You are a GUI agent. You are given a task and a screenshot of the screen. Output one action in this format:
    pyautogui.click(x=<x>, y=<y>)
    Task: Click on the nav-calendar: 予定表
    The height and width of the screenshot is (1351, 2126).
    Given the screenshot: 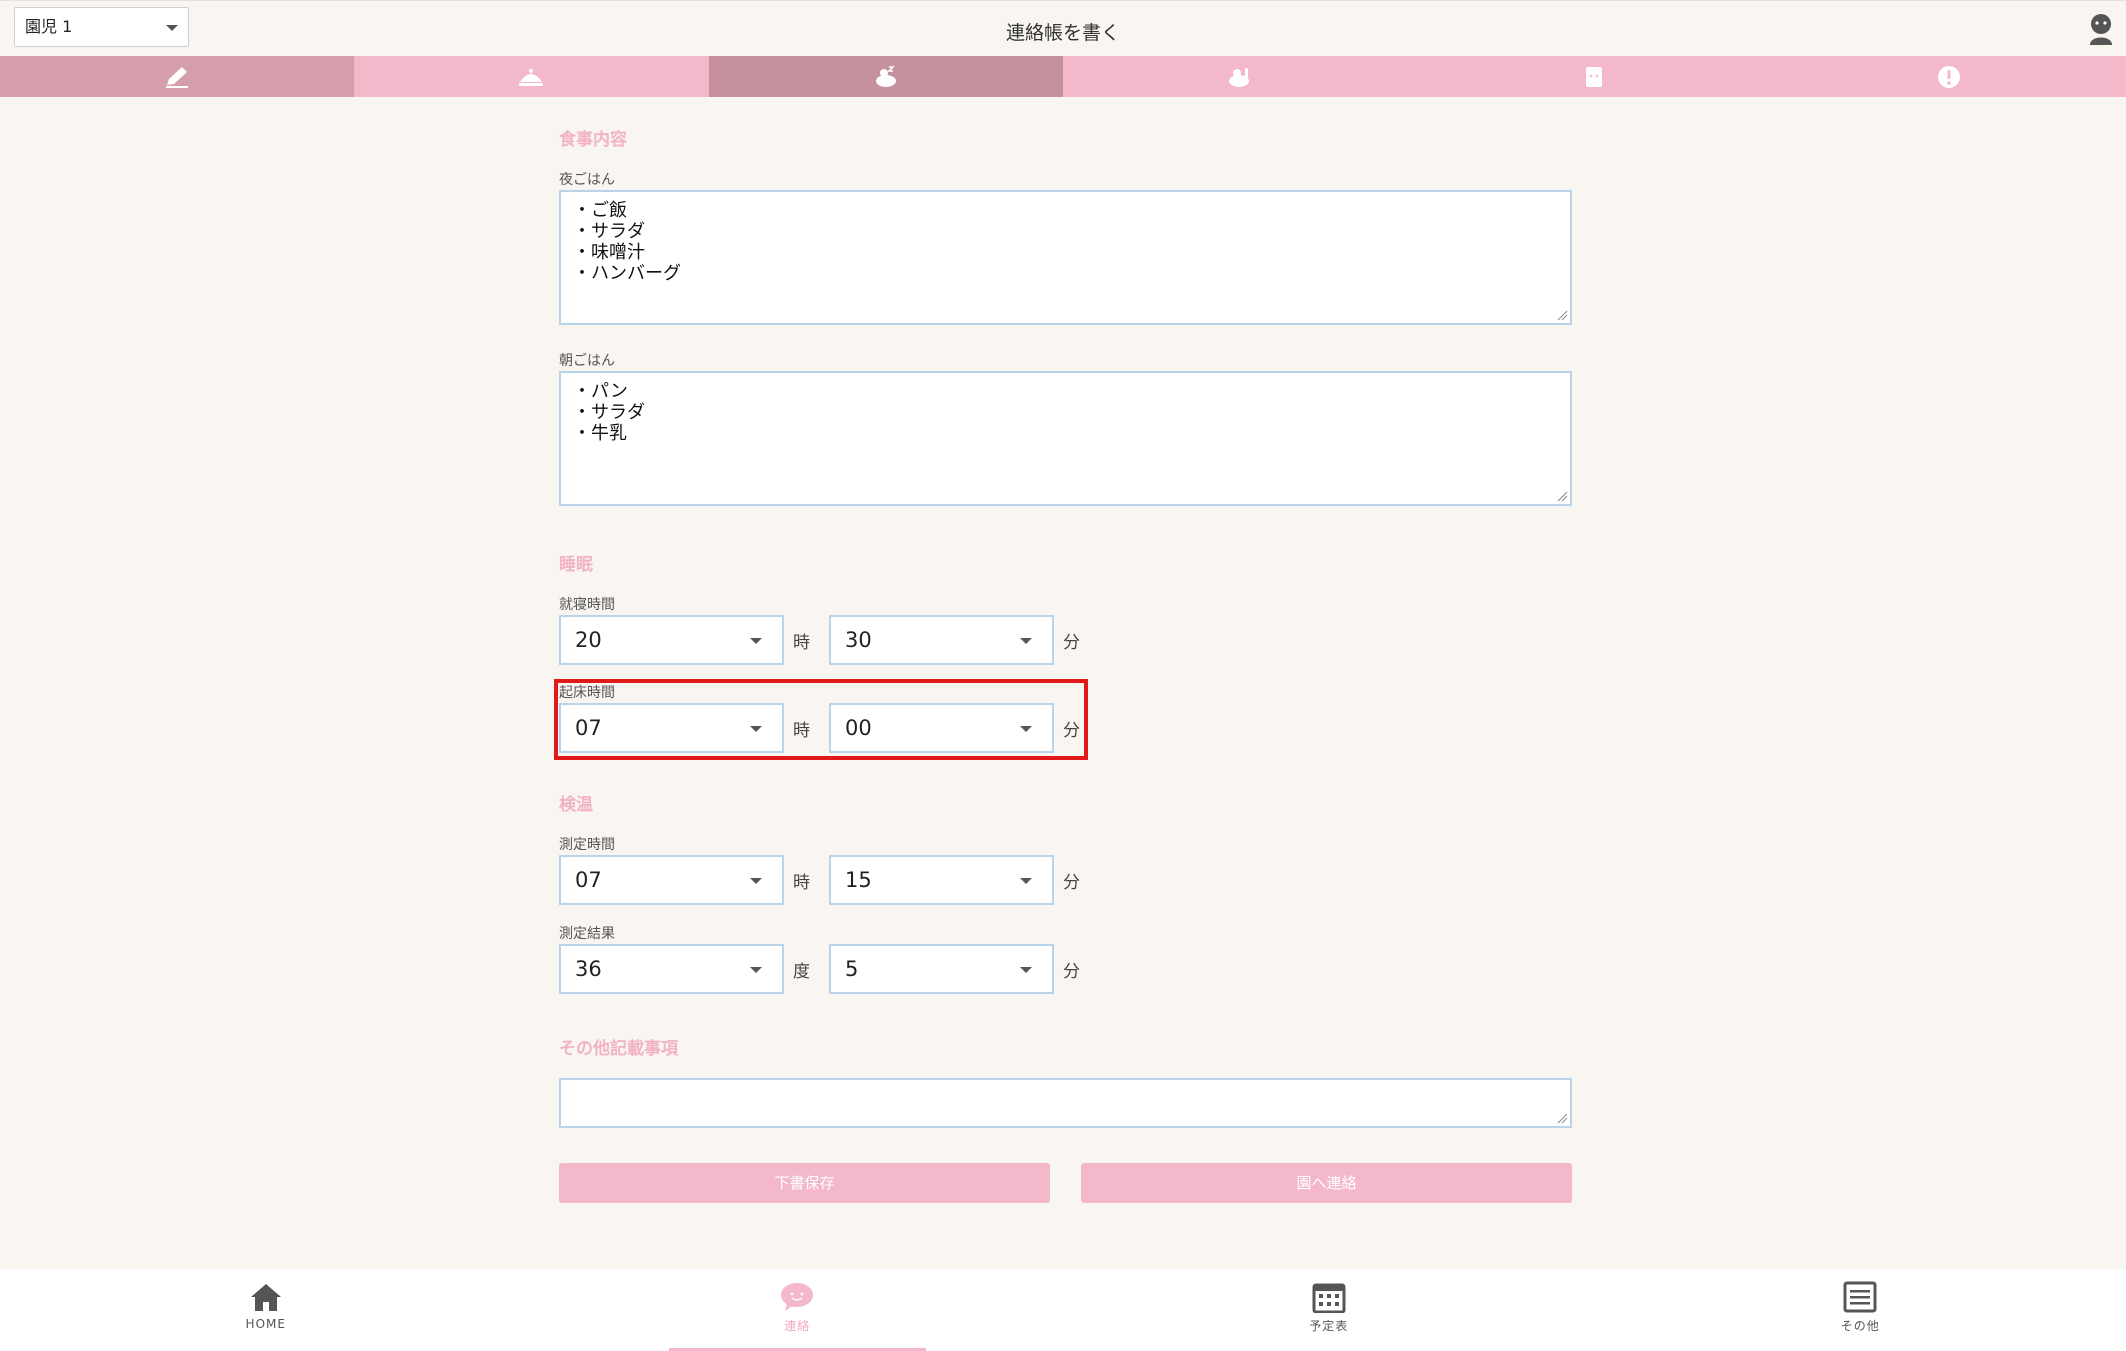 What is the action you would take?
    pyautogui.click(x=1329, y=1310)
    